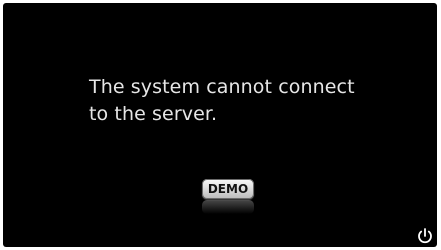 The width and height of the screenshot is (441, 250). I want to click on error-message-line-1: The system cannot connect, so click(222, 87).